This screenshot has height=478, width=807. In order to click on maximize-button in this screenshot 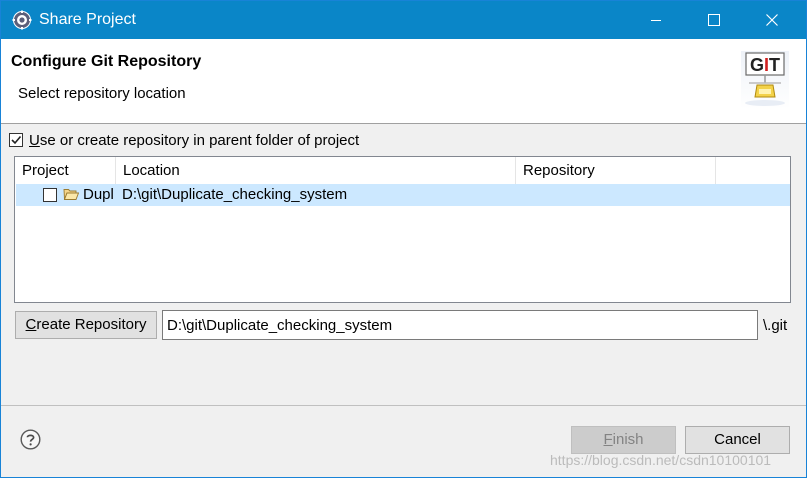, I will do `click(714, 20)`.